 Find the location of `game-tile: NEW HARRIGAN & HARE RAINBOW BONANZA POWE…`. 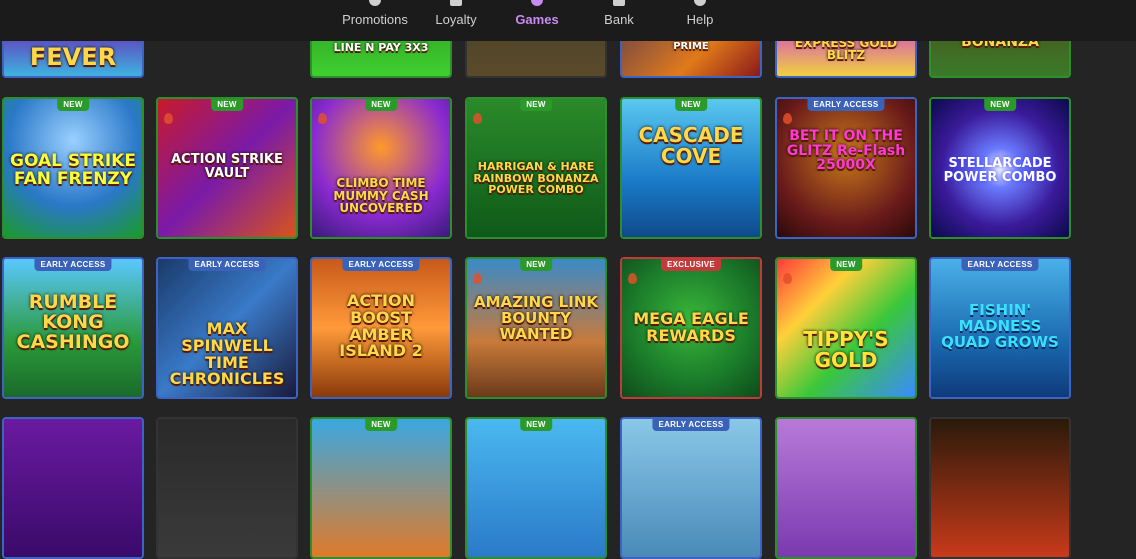

game-tile: NEW HARRIGAN & HARE RAINBOW BONANZA POWE… is located at coordinates (536, 168).